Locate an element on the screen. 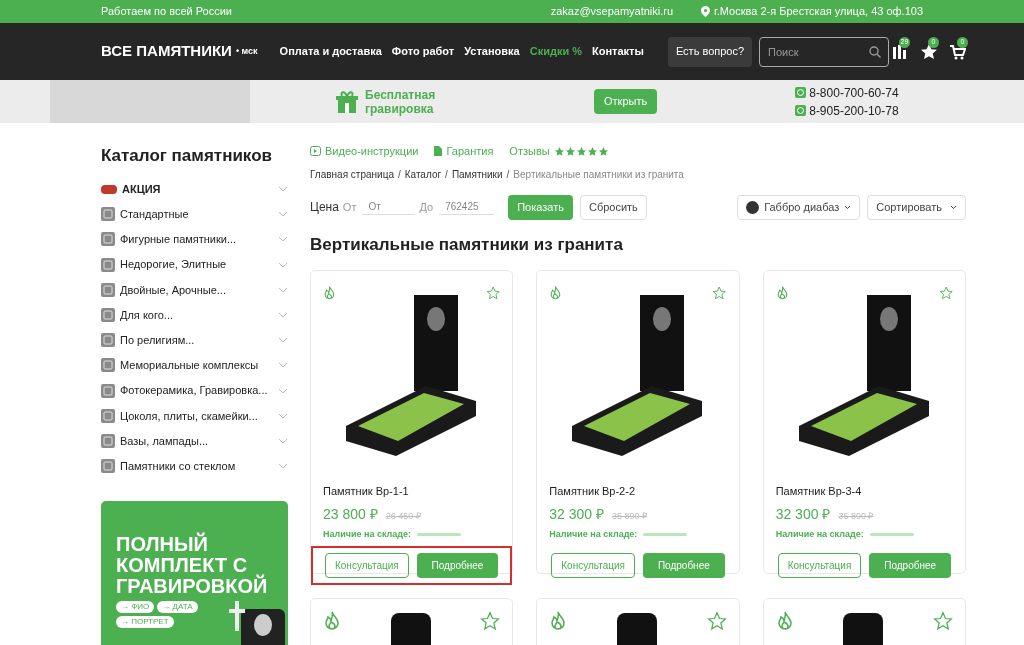 The height and width of the screenshot is (645, 1024). old-price: 26 450 ₽ is located at coordinates (403, 516).